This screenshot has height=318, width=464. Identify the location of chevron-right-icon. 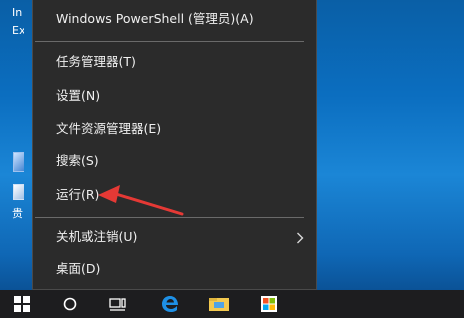
(301, 237).